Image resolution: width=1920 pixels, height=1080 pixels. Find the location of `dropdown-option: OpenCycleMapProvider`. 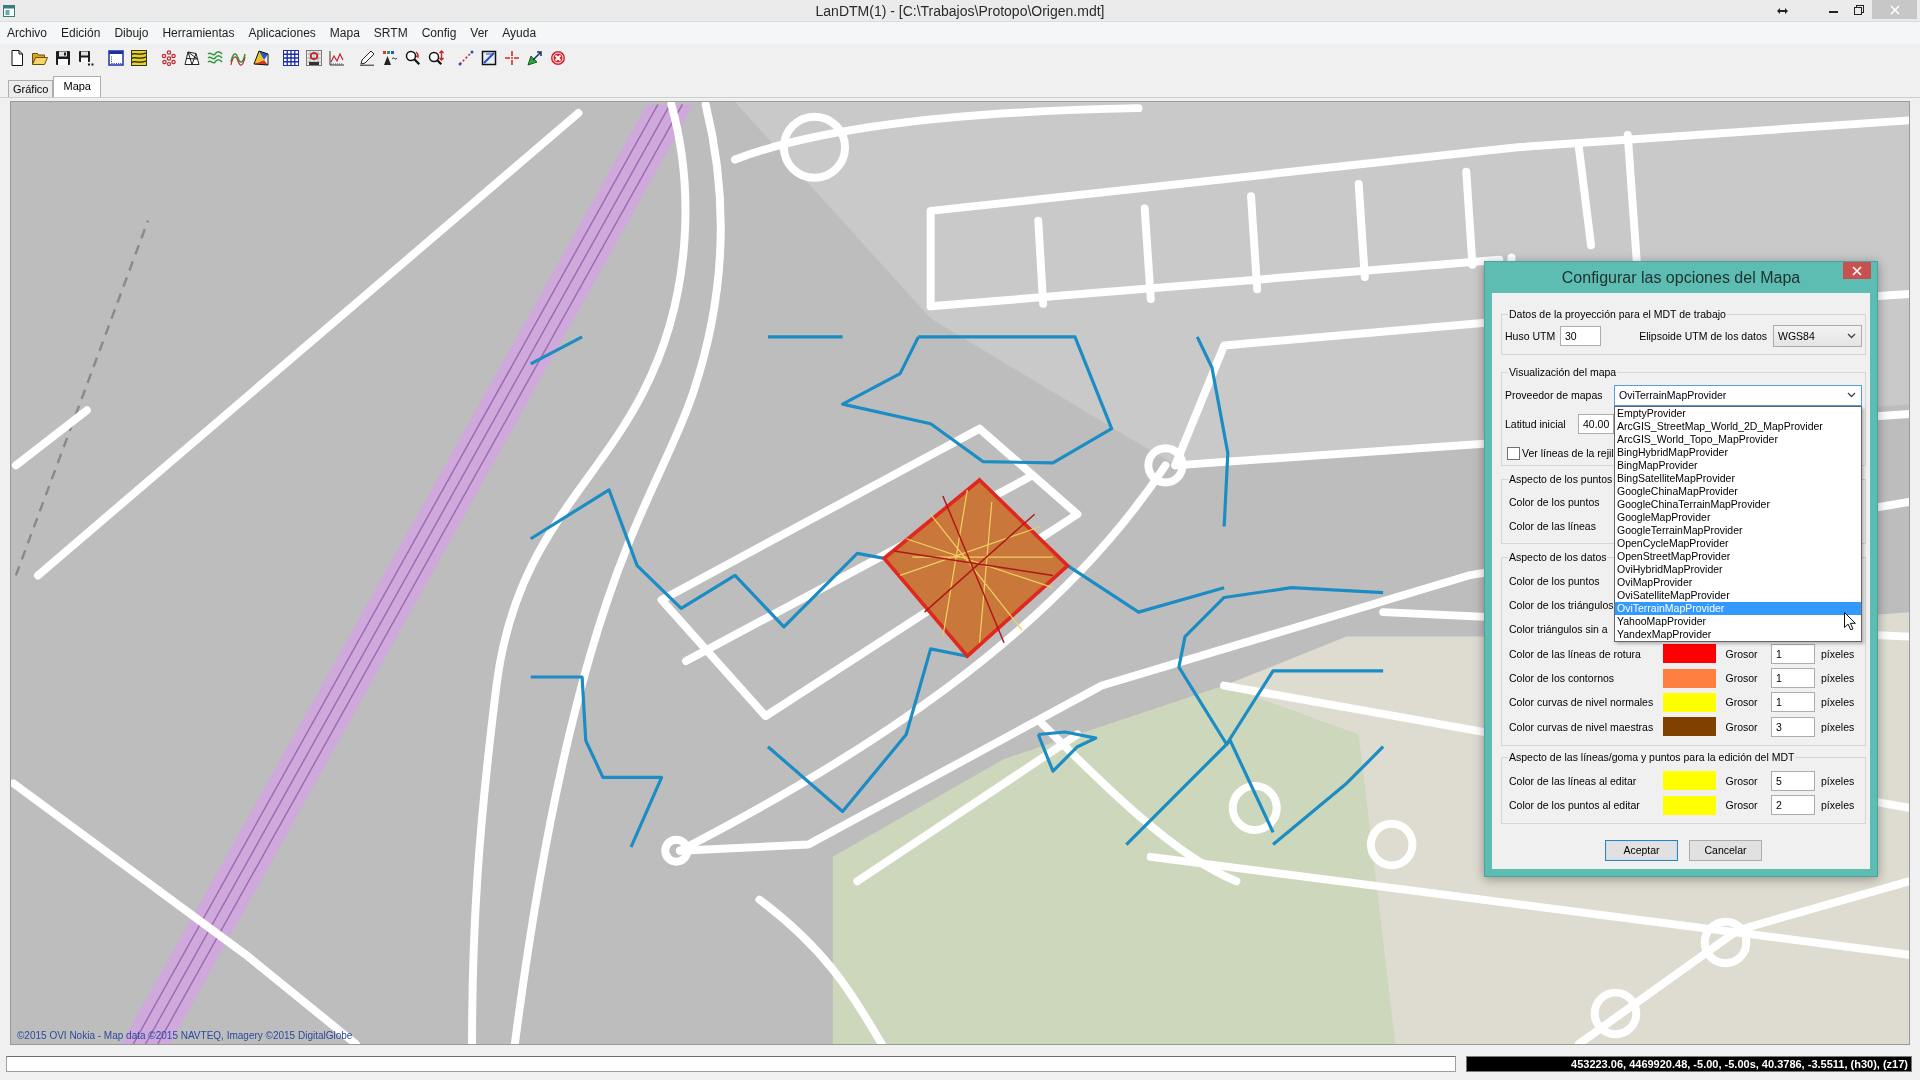

dropdown-option: OpenCycleMapProvider is located at coordinates (1738, 543).